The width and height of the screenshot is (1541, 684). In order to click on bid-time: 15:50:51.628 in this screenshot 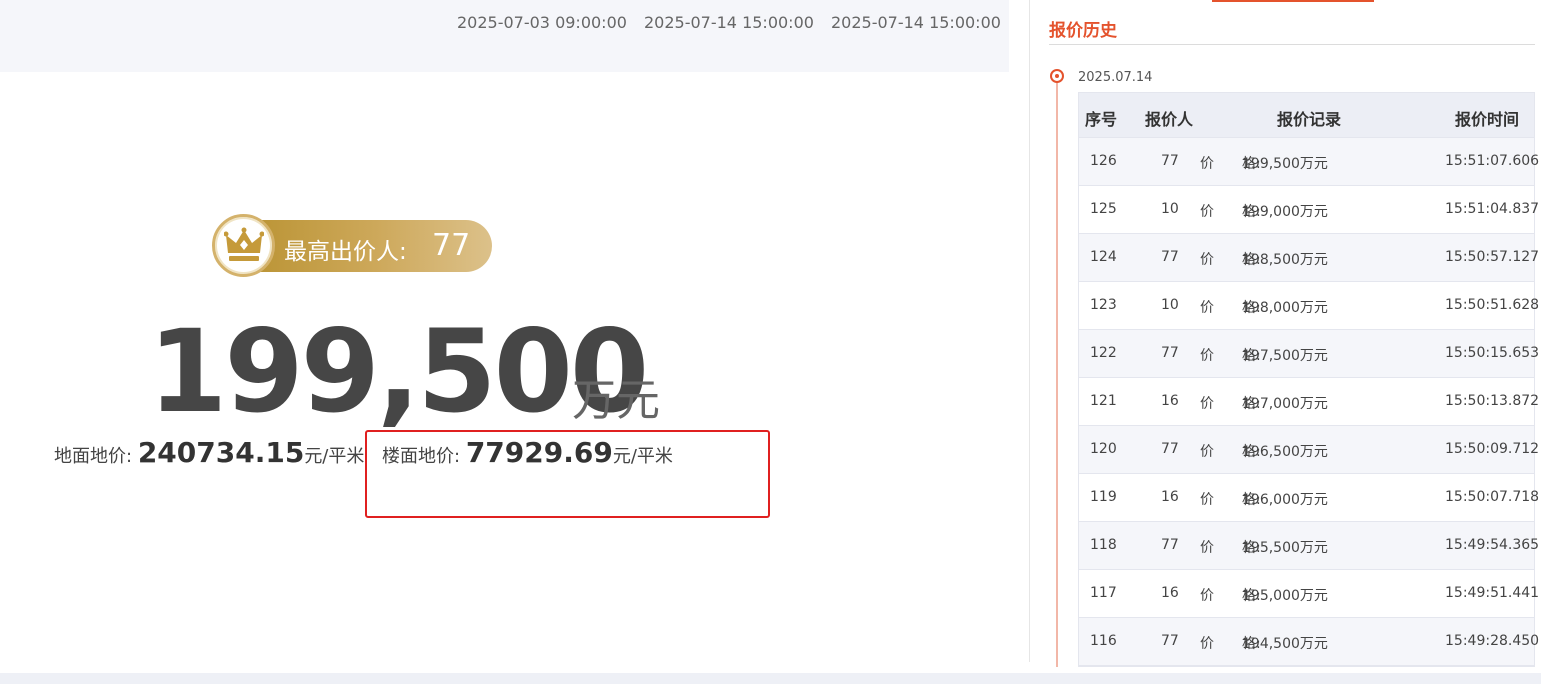, I will do `click(1492, 305)`.